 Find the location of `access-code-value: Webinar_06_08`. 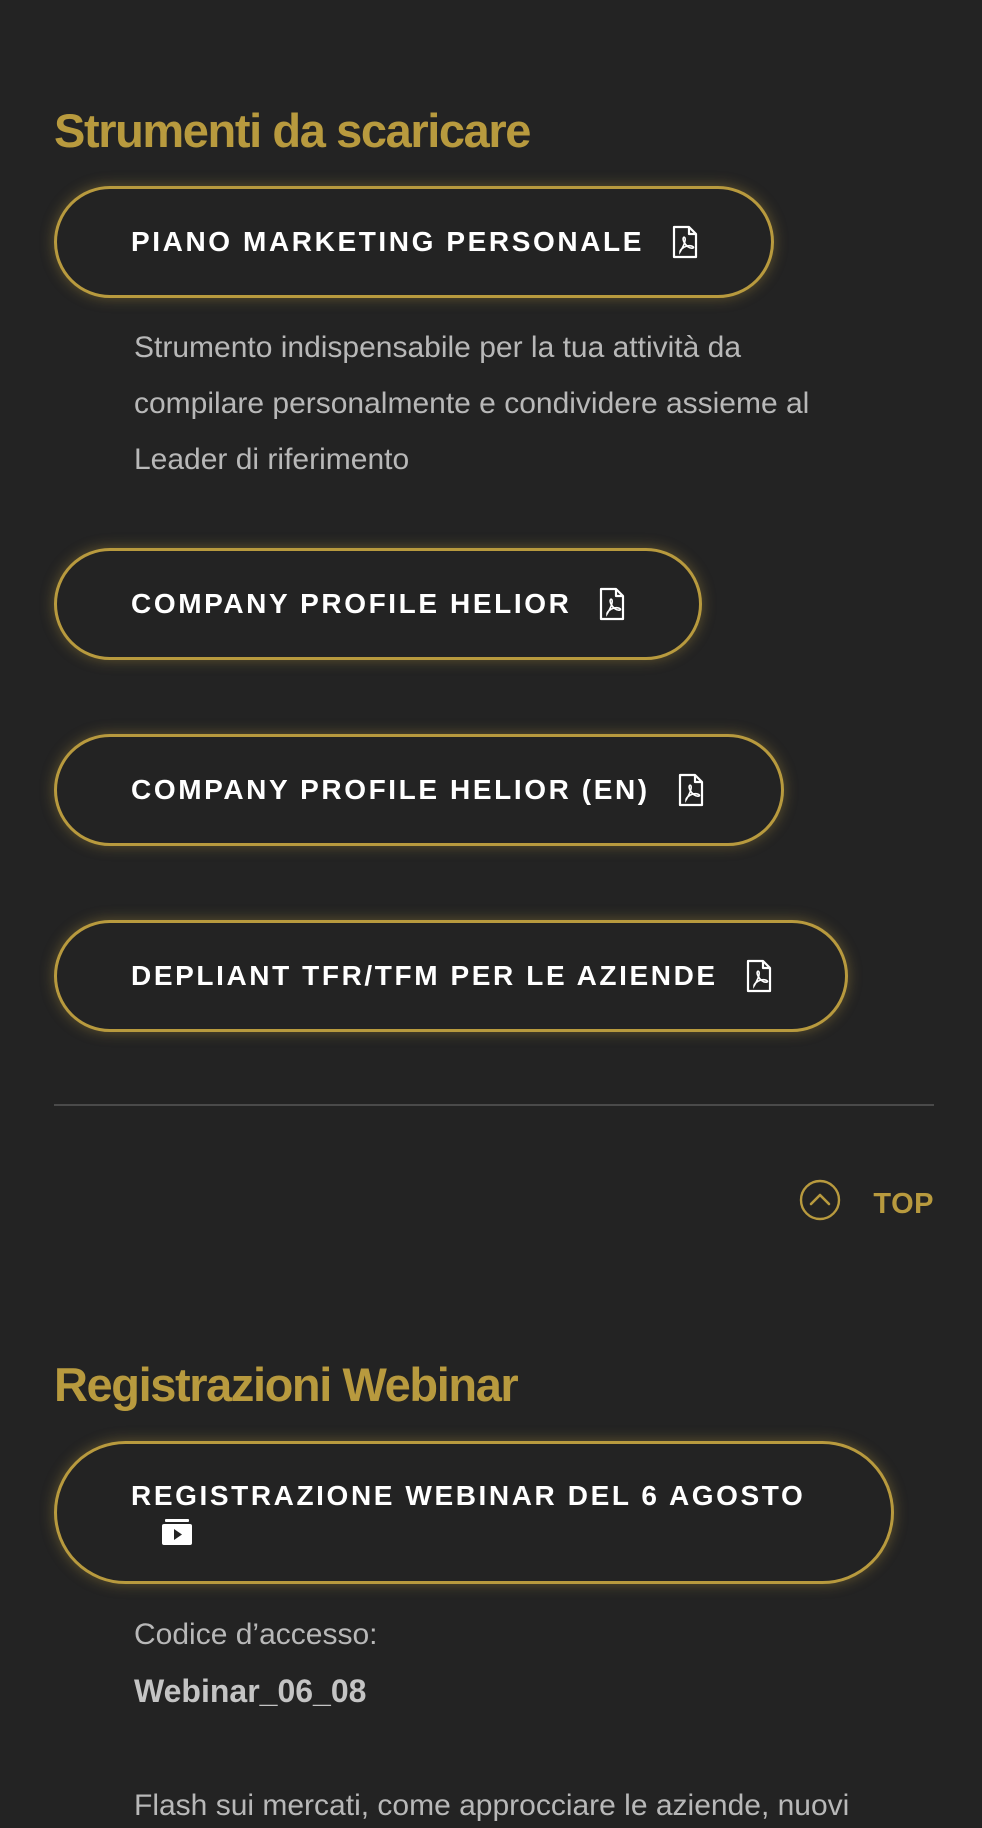

access-code-value: Webinar_06_08 is located at coordinates (250, 1691).